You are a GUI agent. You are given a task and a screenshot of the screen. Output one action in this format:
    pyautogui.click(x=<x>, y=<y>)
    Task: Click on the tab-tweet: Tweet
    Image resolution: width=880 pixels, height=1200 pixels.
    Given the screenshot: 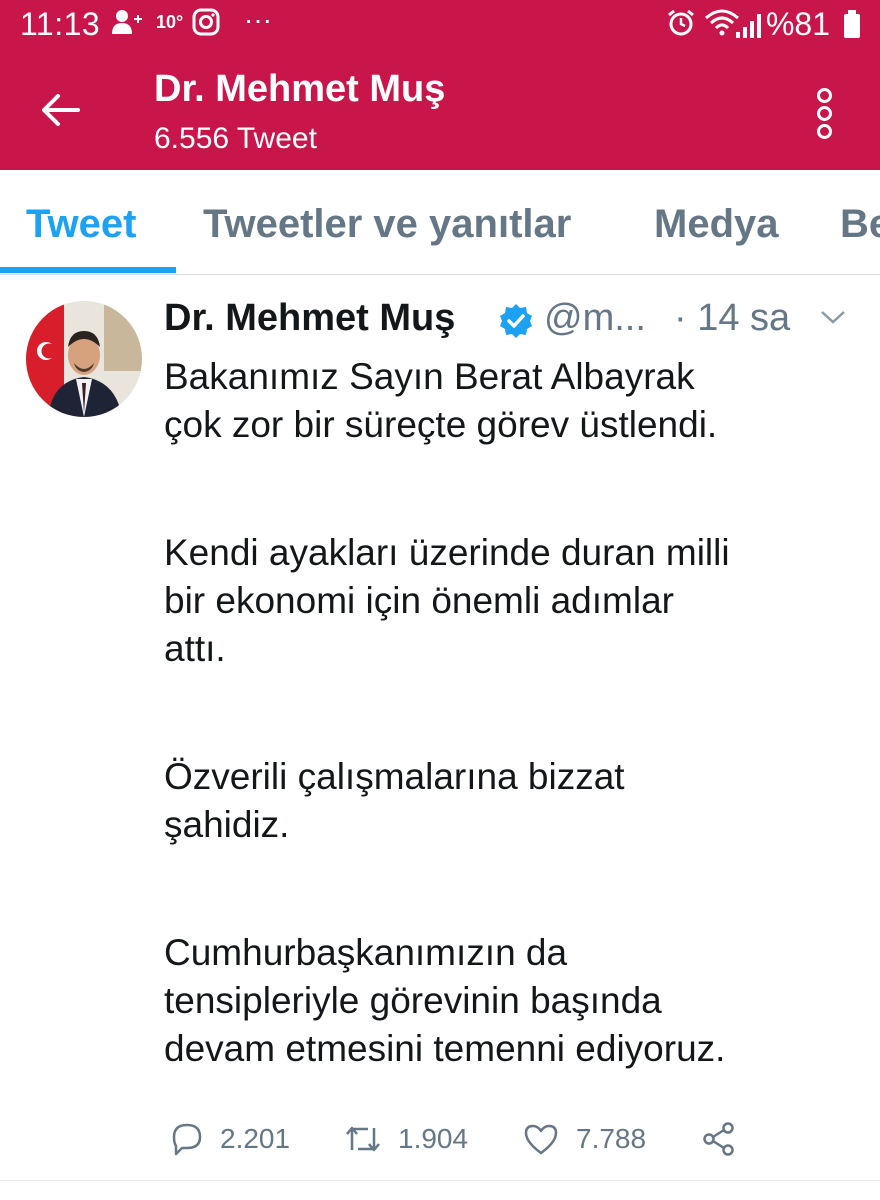 What is the action you would take?
    pyautogui.click(x=81, y=224)
    